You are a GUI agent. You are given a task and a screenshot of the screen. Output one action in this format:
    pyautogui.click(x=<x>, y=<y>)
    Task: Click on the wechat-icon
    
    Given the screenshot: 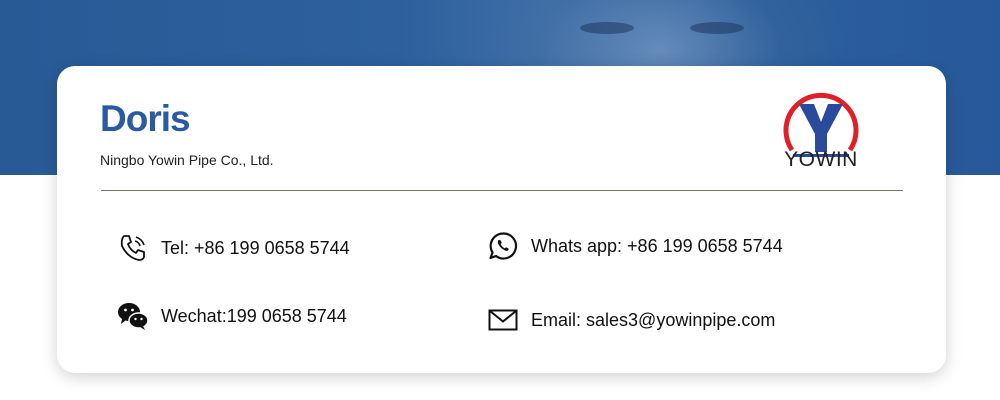 What is the action you would take?
    pyautogui.click(x=133, y=316)
    